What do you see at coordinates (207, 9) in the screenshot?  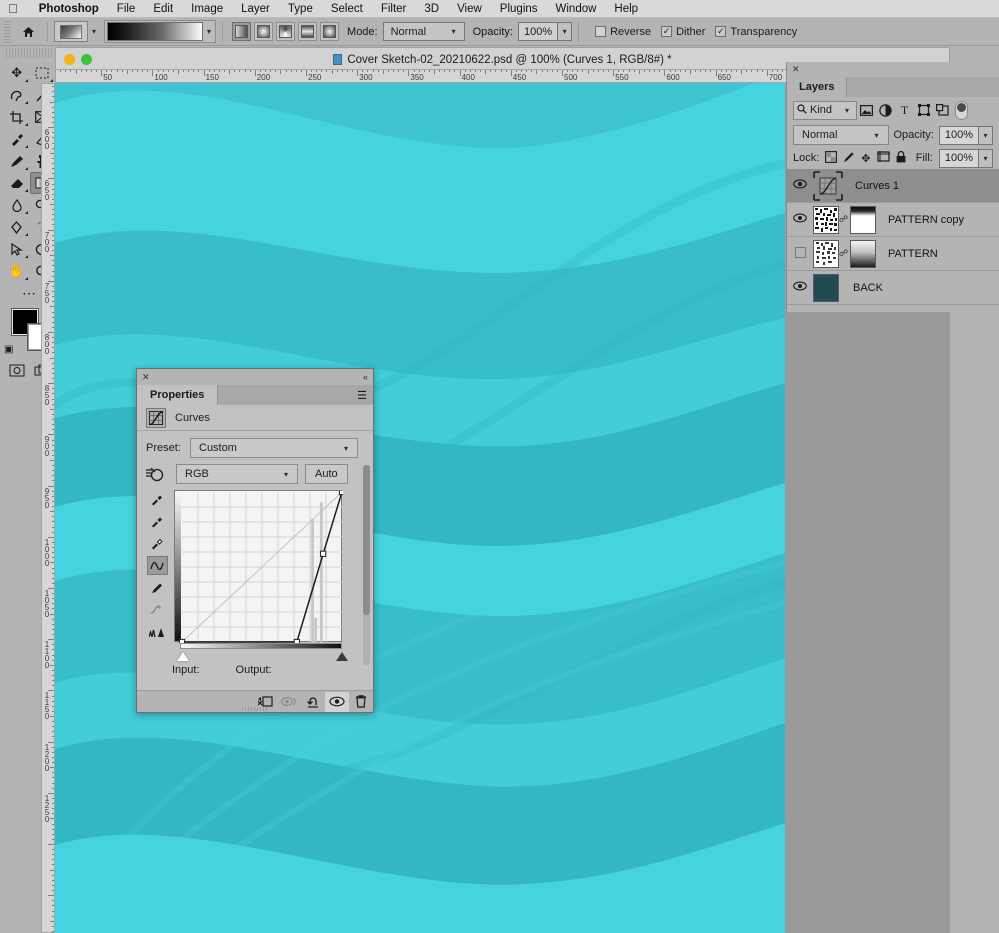 I see `menu-item-image: Image` at bounding box center [207, 9].